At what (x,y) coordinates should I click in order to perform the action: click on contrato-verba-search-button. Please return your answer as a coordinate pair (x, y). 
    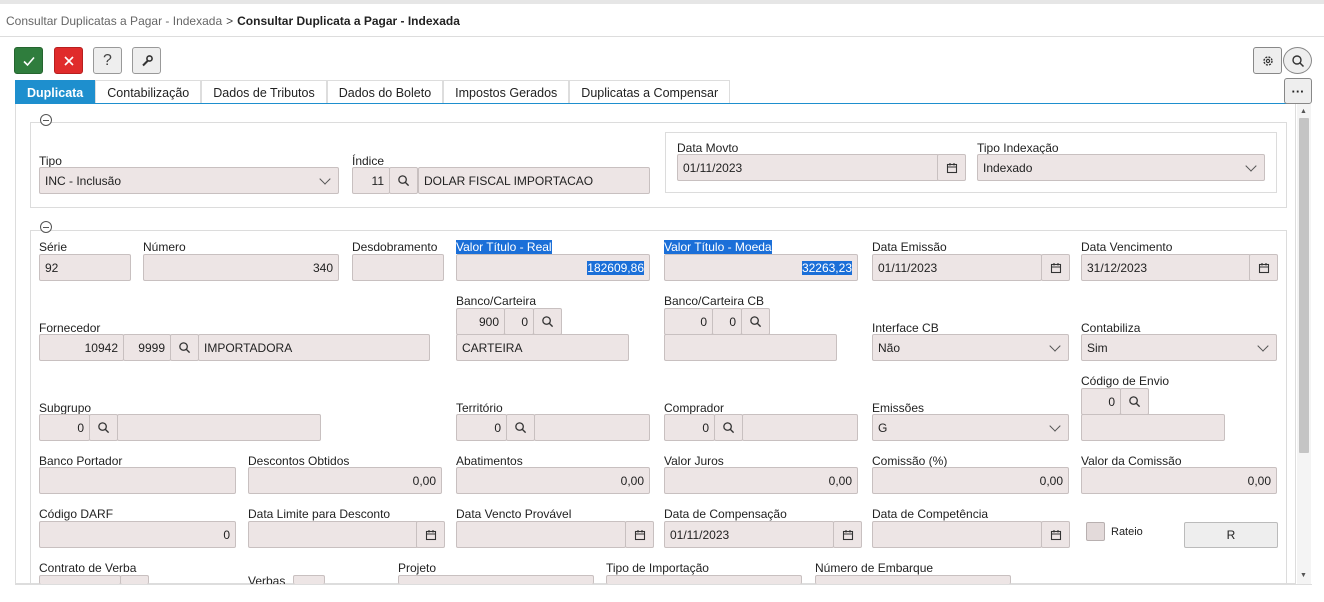
    Looking at the image, I should click on (134, 579).